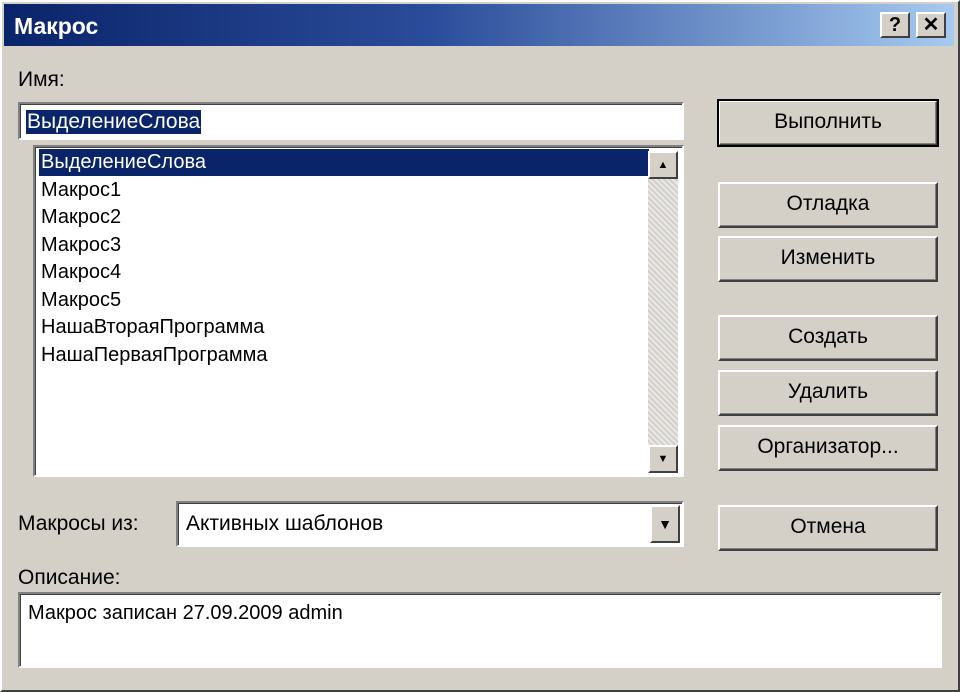 This screenshot has height=692, width=960. I want to click on list-item: Макрос5, so click(344, 300).